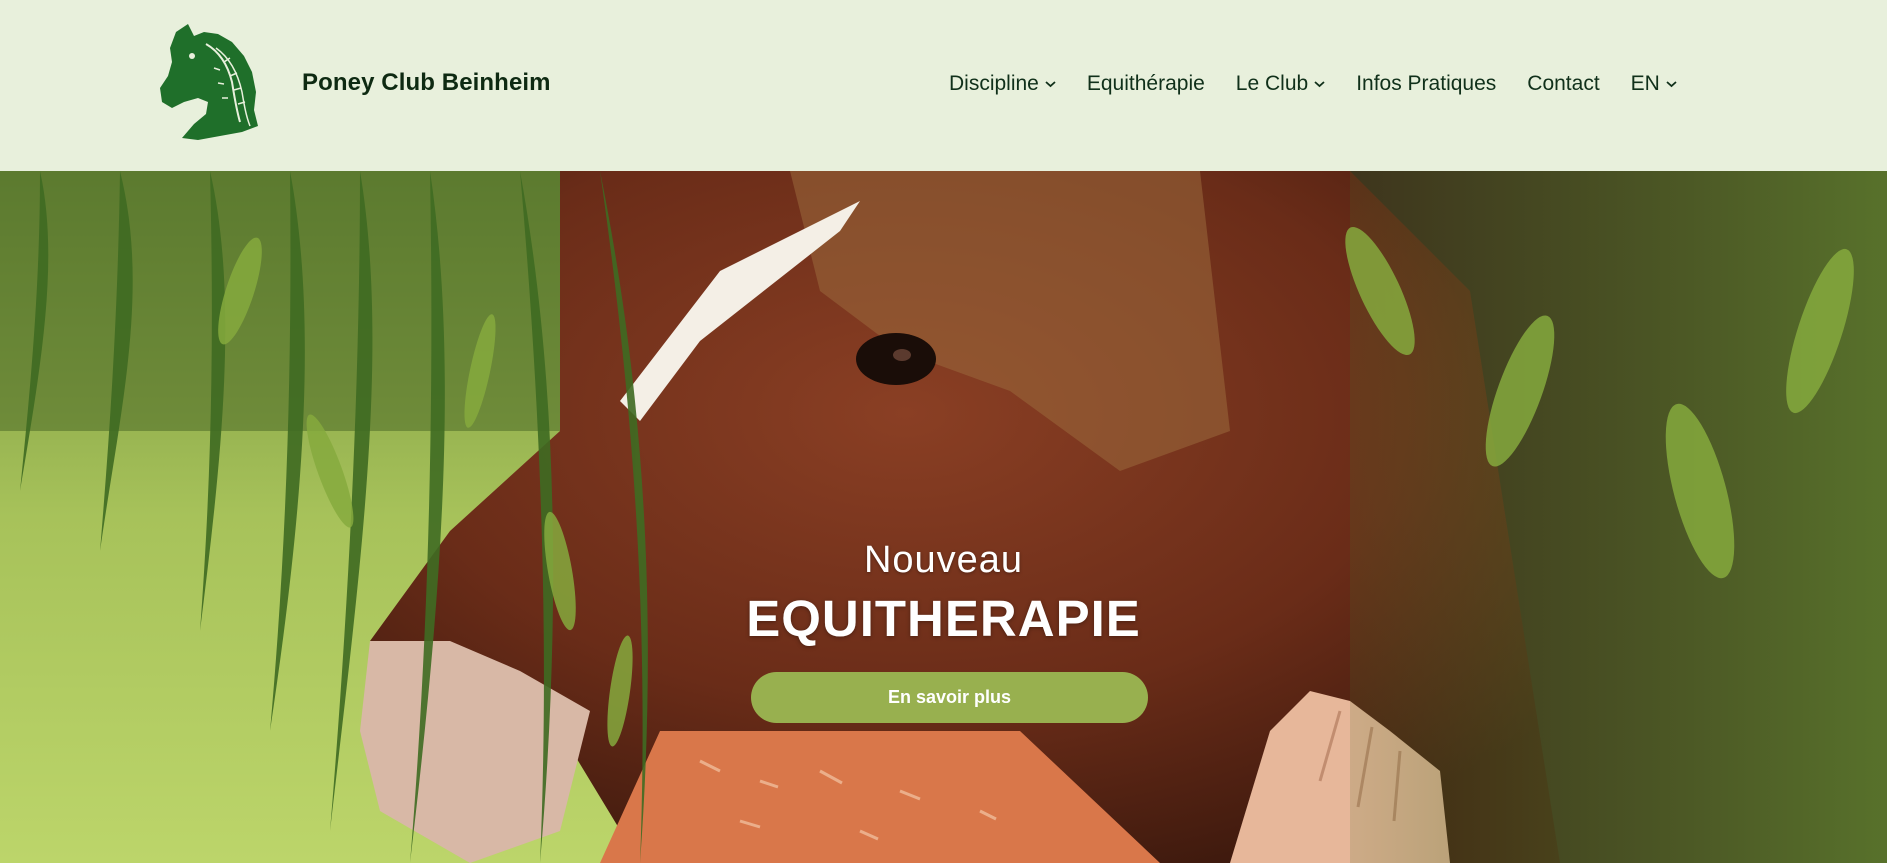 The width and height of the screenshot is (1887, 863). I want to click on nav-item-equitherapie: Equithérapie, so click(1146, 84).